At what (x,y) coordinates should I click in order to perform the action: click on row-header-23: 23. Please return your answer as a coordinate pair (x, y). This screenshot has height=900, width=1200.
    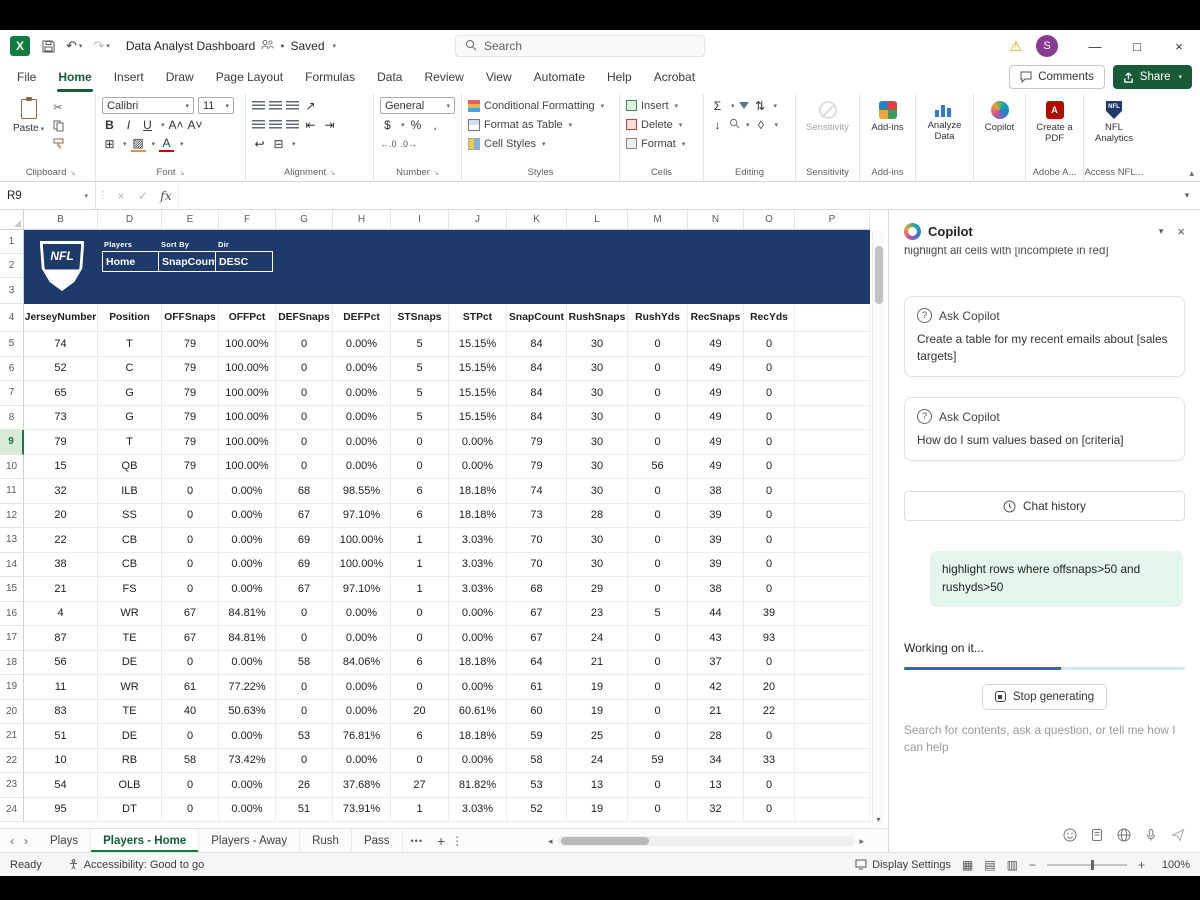
    Looking at the image, I should click on (12, 785).